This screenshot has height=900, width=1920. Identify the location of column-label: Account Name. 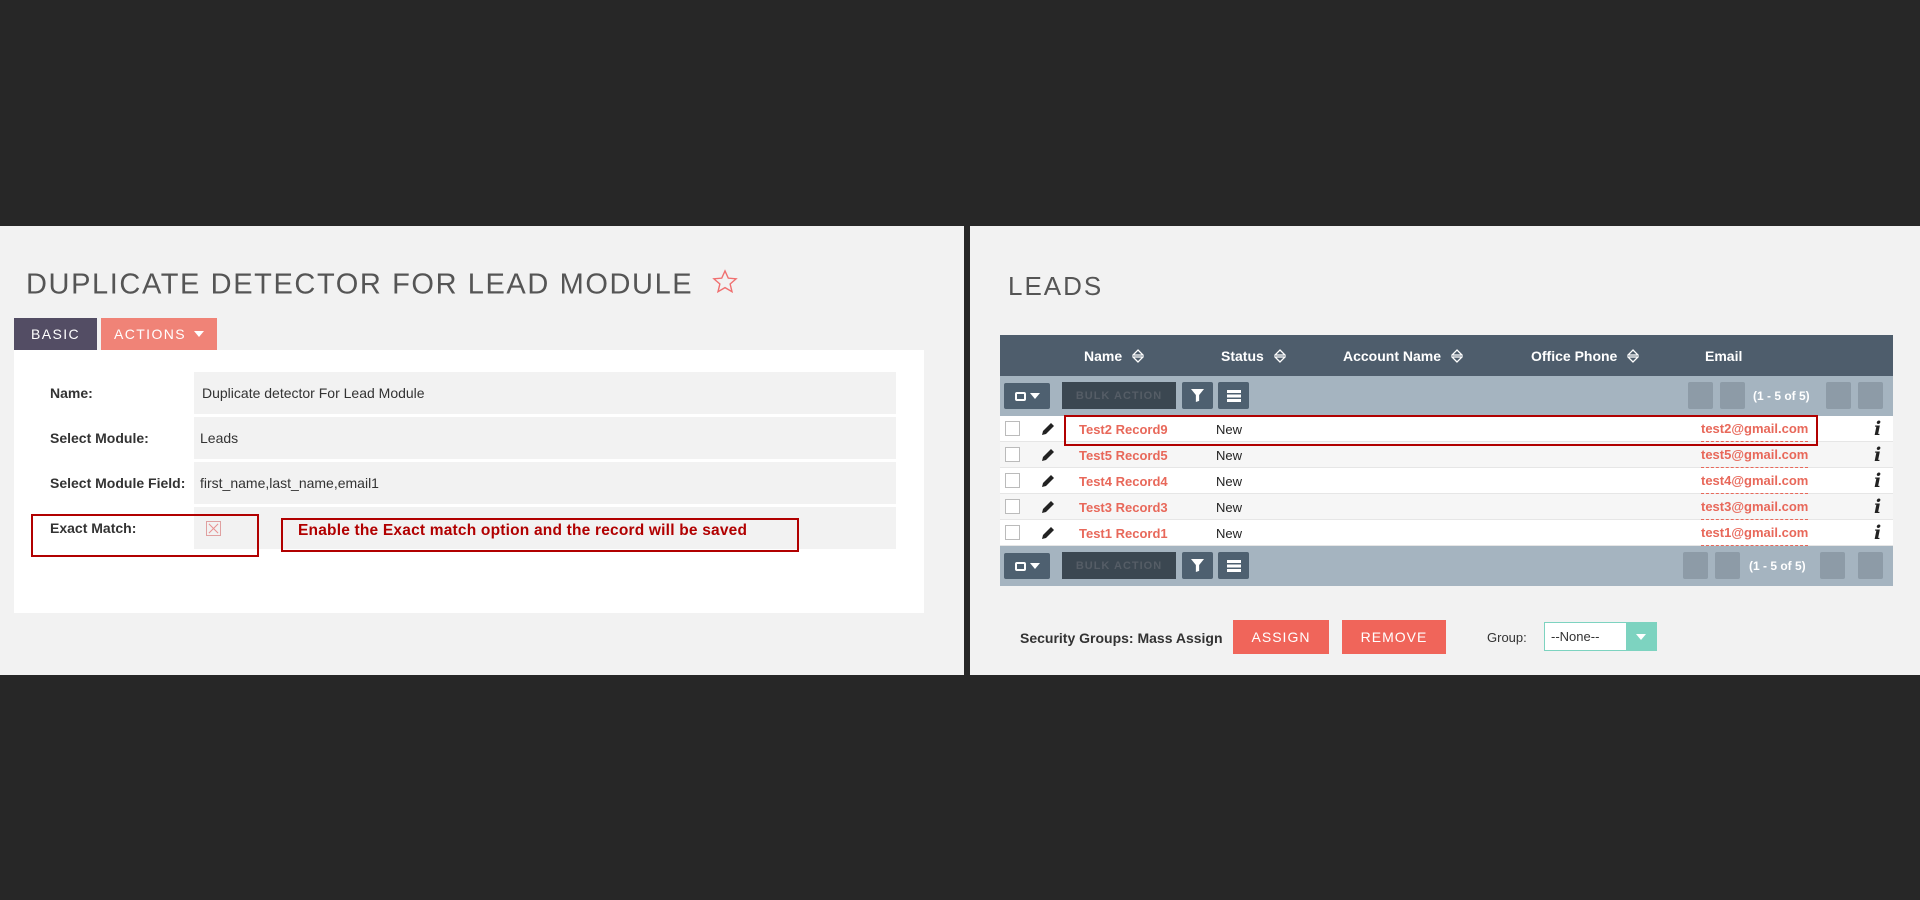
(1392, 355).